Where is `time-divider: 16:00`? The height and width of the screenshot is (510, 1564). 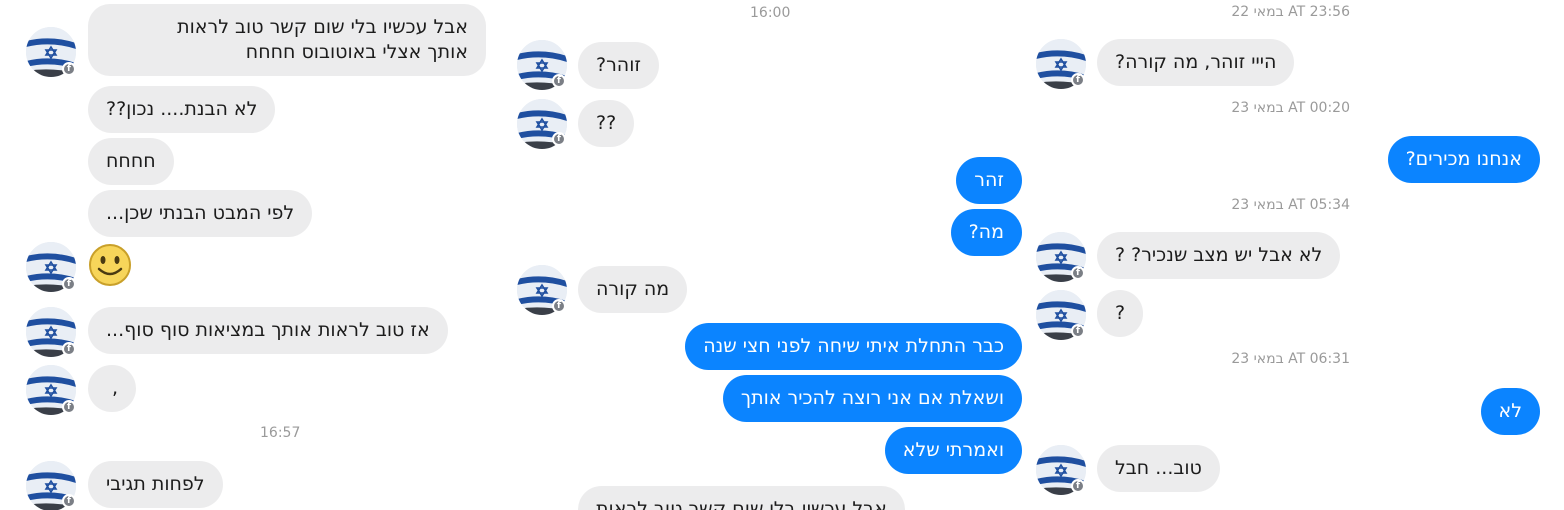
time-divider: 16:00 is located at coordinates (770, 13).